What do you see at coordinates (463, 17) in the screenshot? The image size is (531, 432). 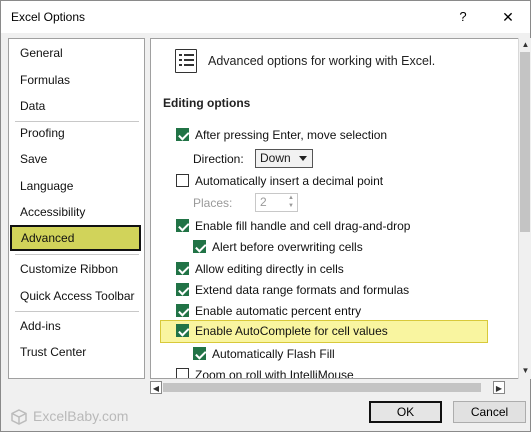 I see `help-button: ?` at bounding box center [463, 17].